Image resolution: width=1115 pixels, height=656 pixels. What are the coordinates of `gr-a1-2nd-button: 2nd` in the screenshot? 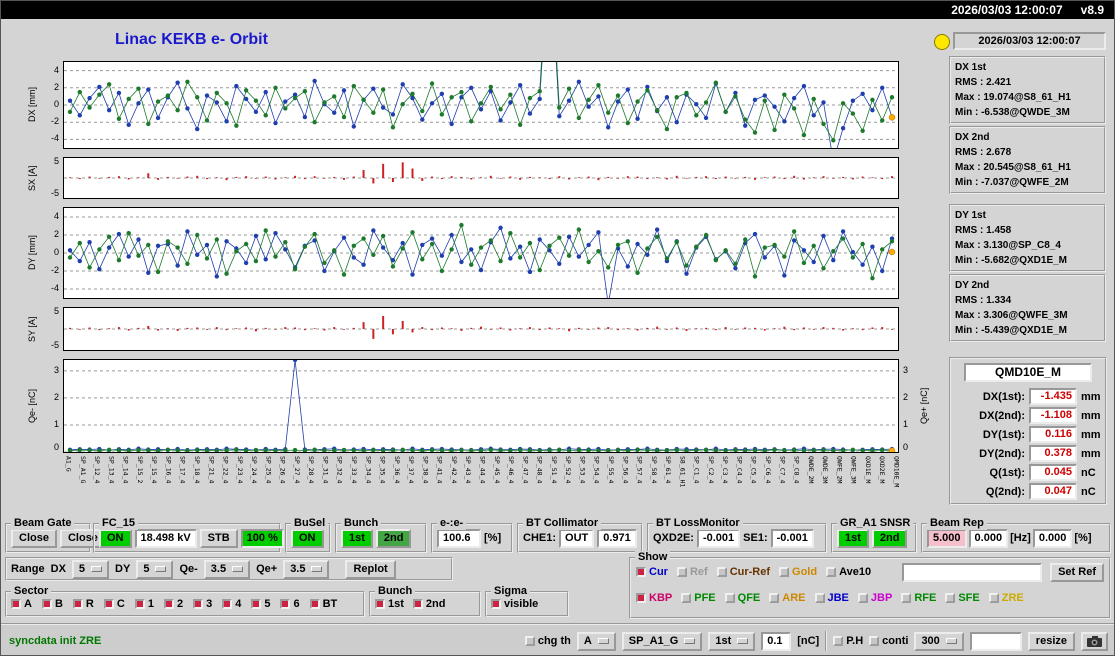 It's located at (889, 538).